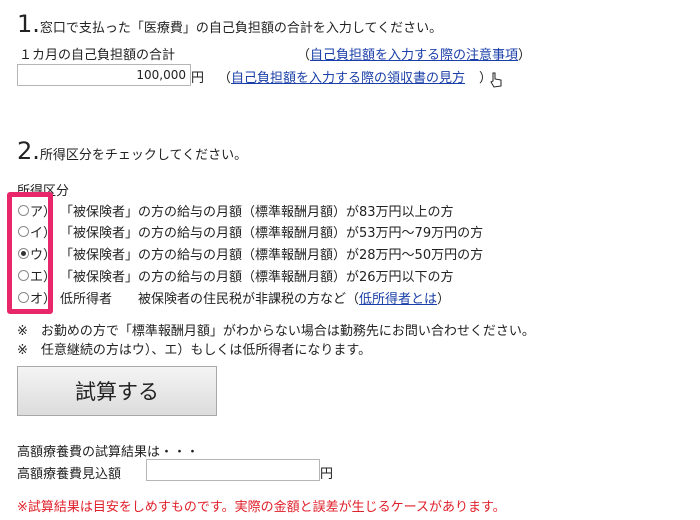  Describe the element at coordinates (23, 275) in the screenshot. I see `radio-e` at that location.